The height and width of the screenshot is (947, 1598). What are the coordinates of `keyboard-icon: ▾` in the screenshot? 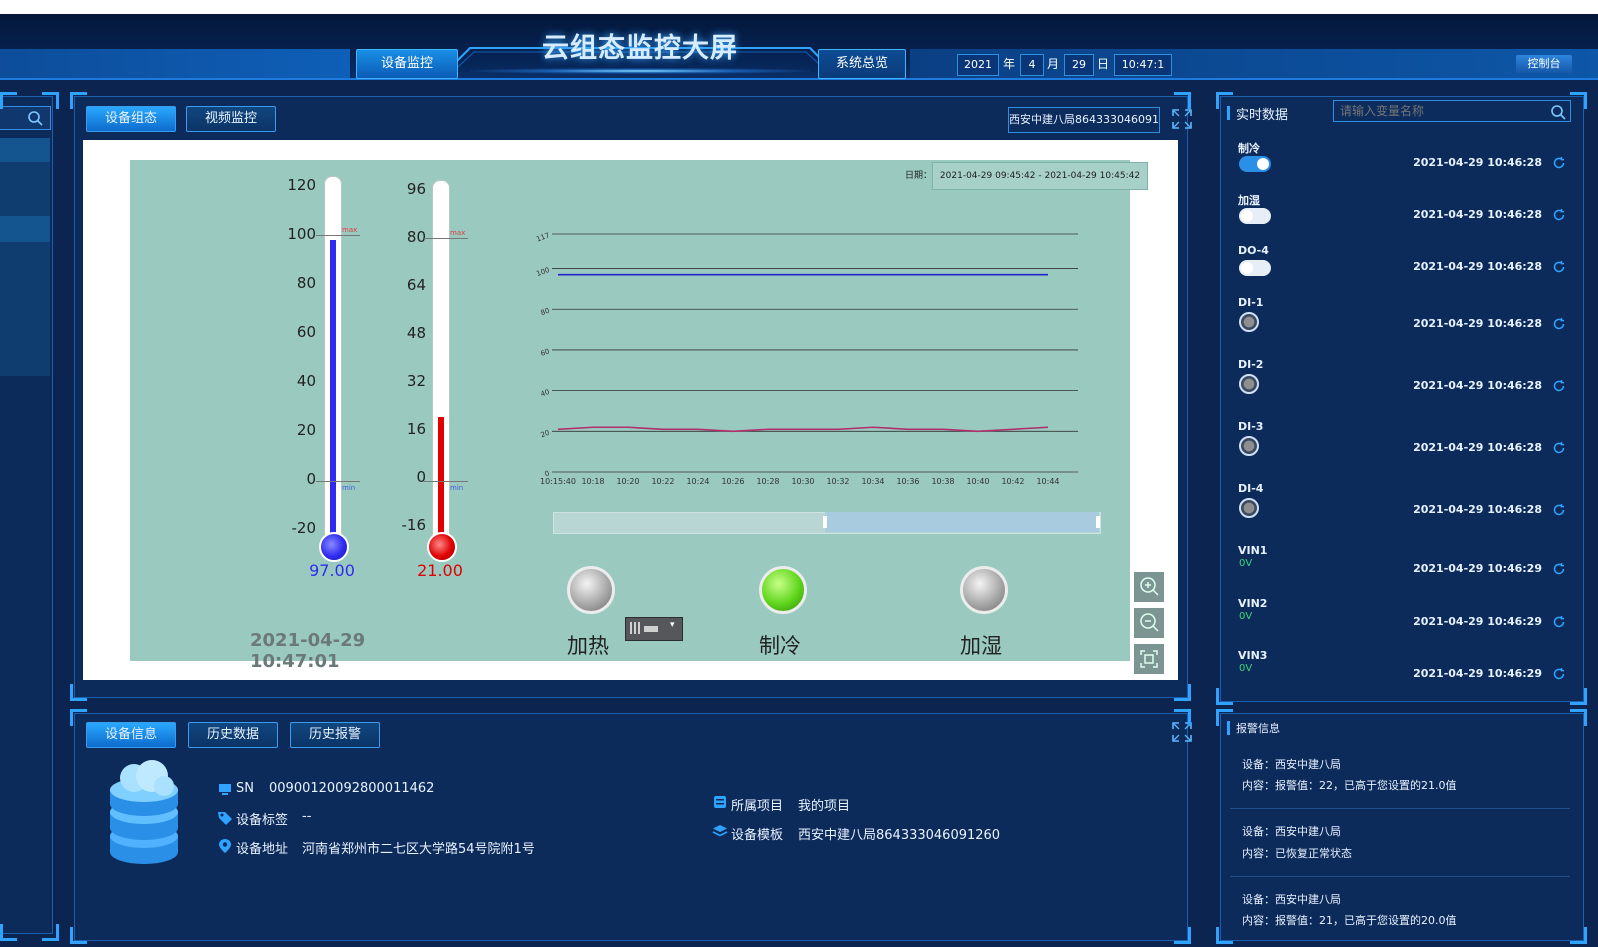 It's located at (654, 629).